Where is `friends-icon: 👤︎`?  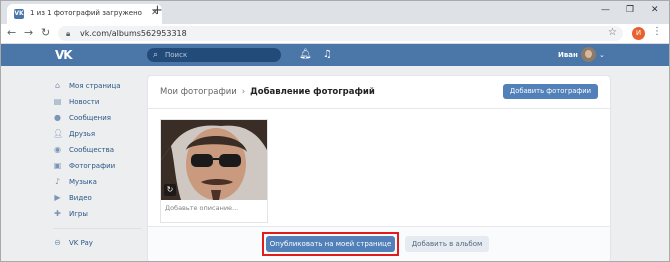
friends-icon: 👤︎ is located at coordinates (58, 133).